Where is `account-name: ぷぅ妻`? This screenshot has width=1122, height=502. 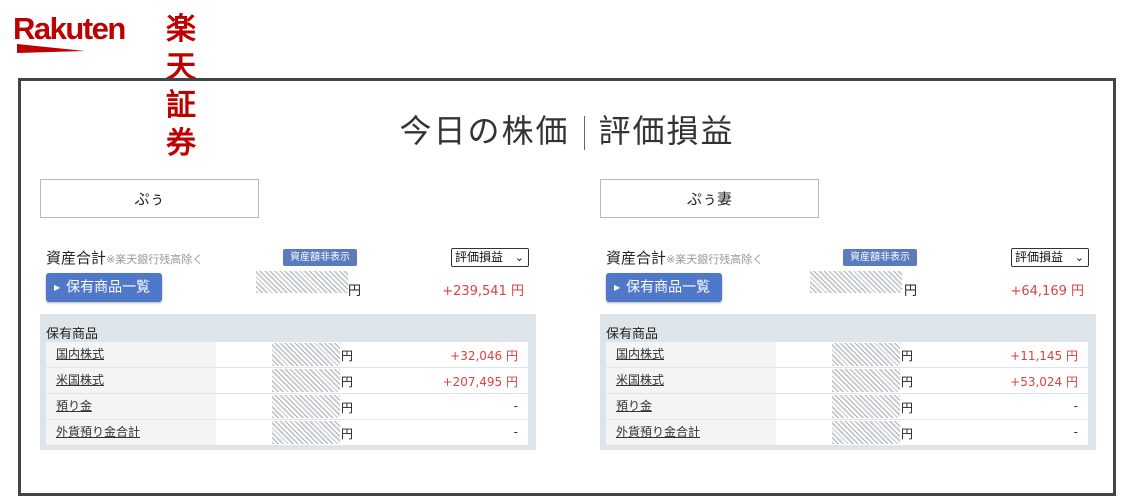 account-name: ぷぅ妻 is located at coordinates (709, 198).